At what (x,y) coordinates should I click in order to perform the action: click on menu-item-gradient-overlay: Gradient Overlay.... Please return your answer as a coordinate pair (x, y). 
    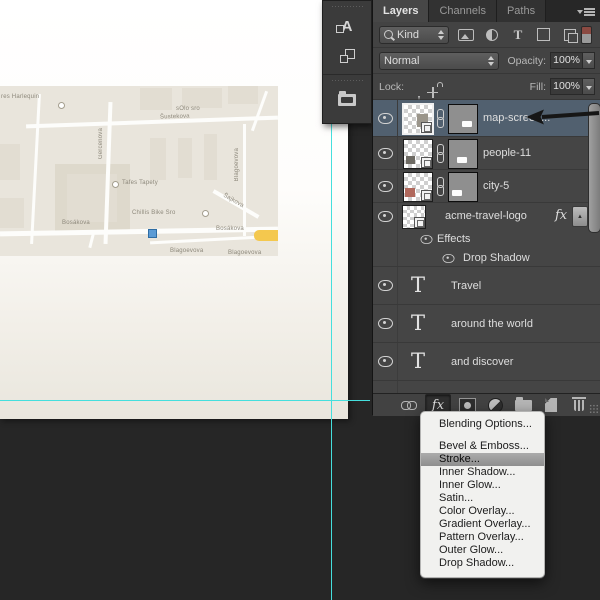
    Looking at the image, I should click on (482, 524).